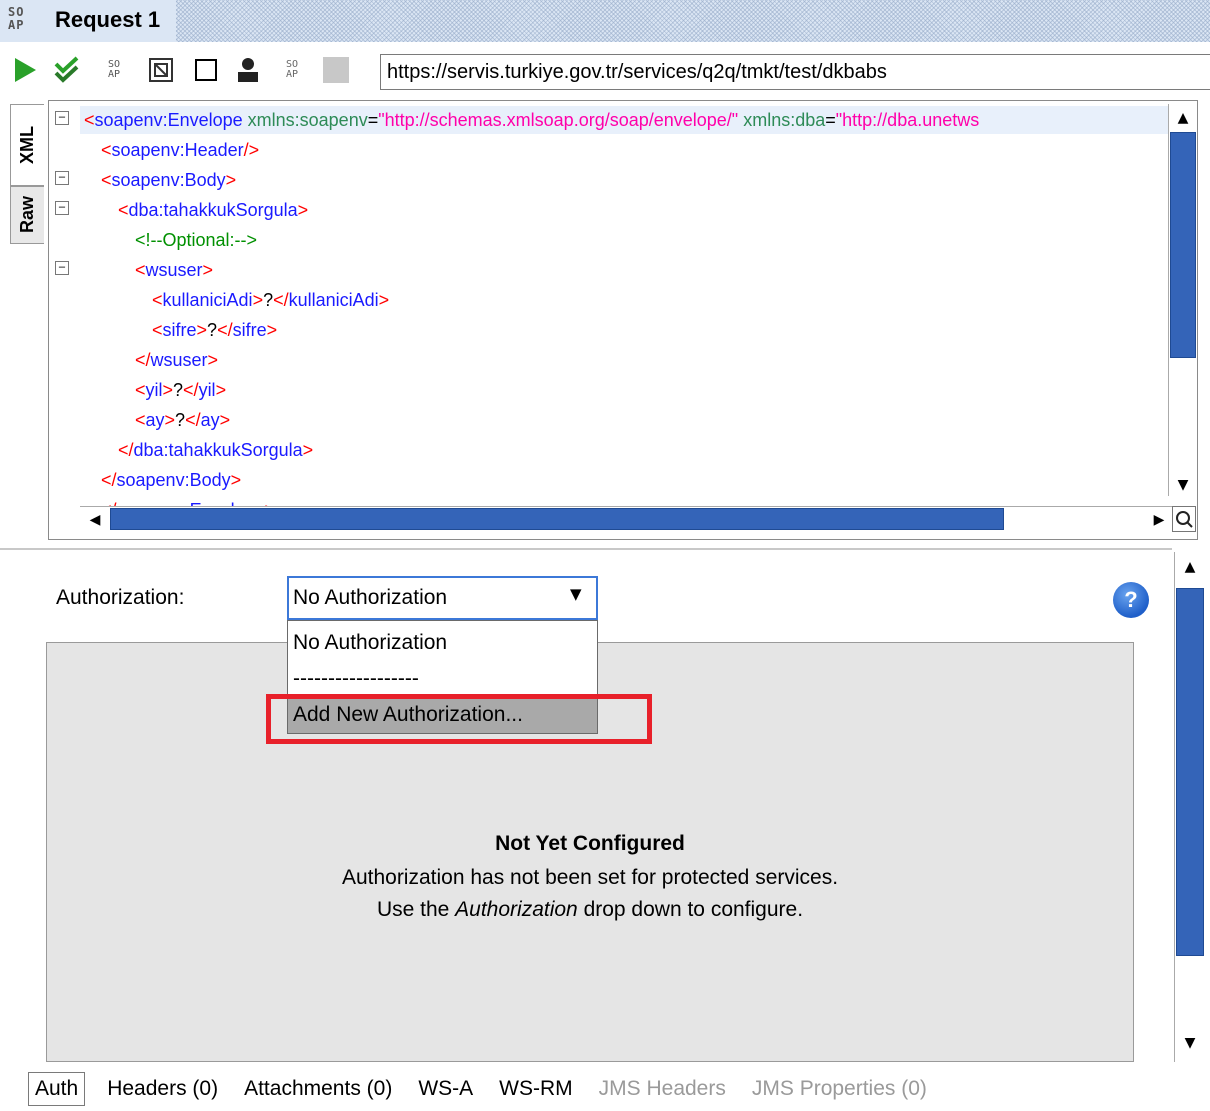 This screenshot has height=1111, width=1210. What do you see at coordinates (251, 150) in the screenshot?
I see `code-token: />` at bounding box center [251, 150].